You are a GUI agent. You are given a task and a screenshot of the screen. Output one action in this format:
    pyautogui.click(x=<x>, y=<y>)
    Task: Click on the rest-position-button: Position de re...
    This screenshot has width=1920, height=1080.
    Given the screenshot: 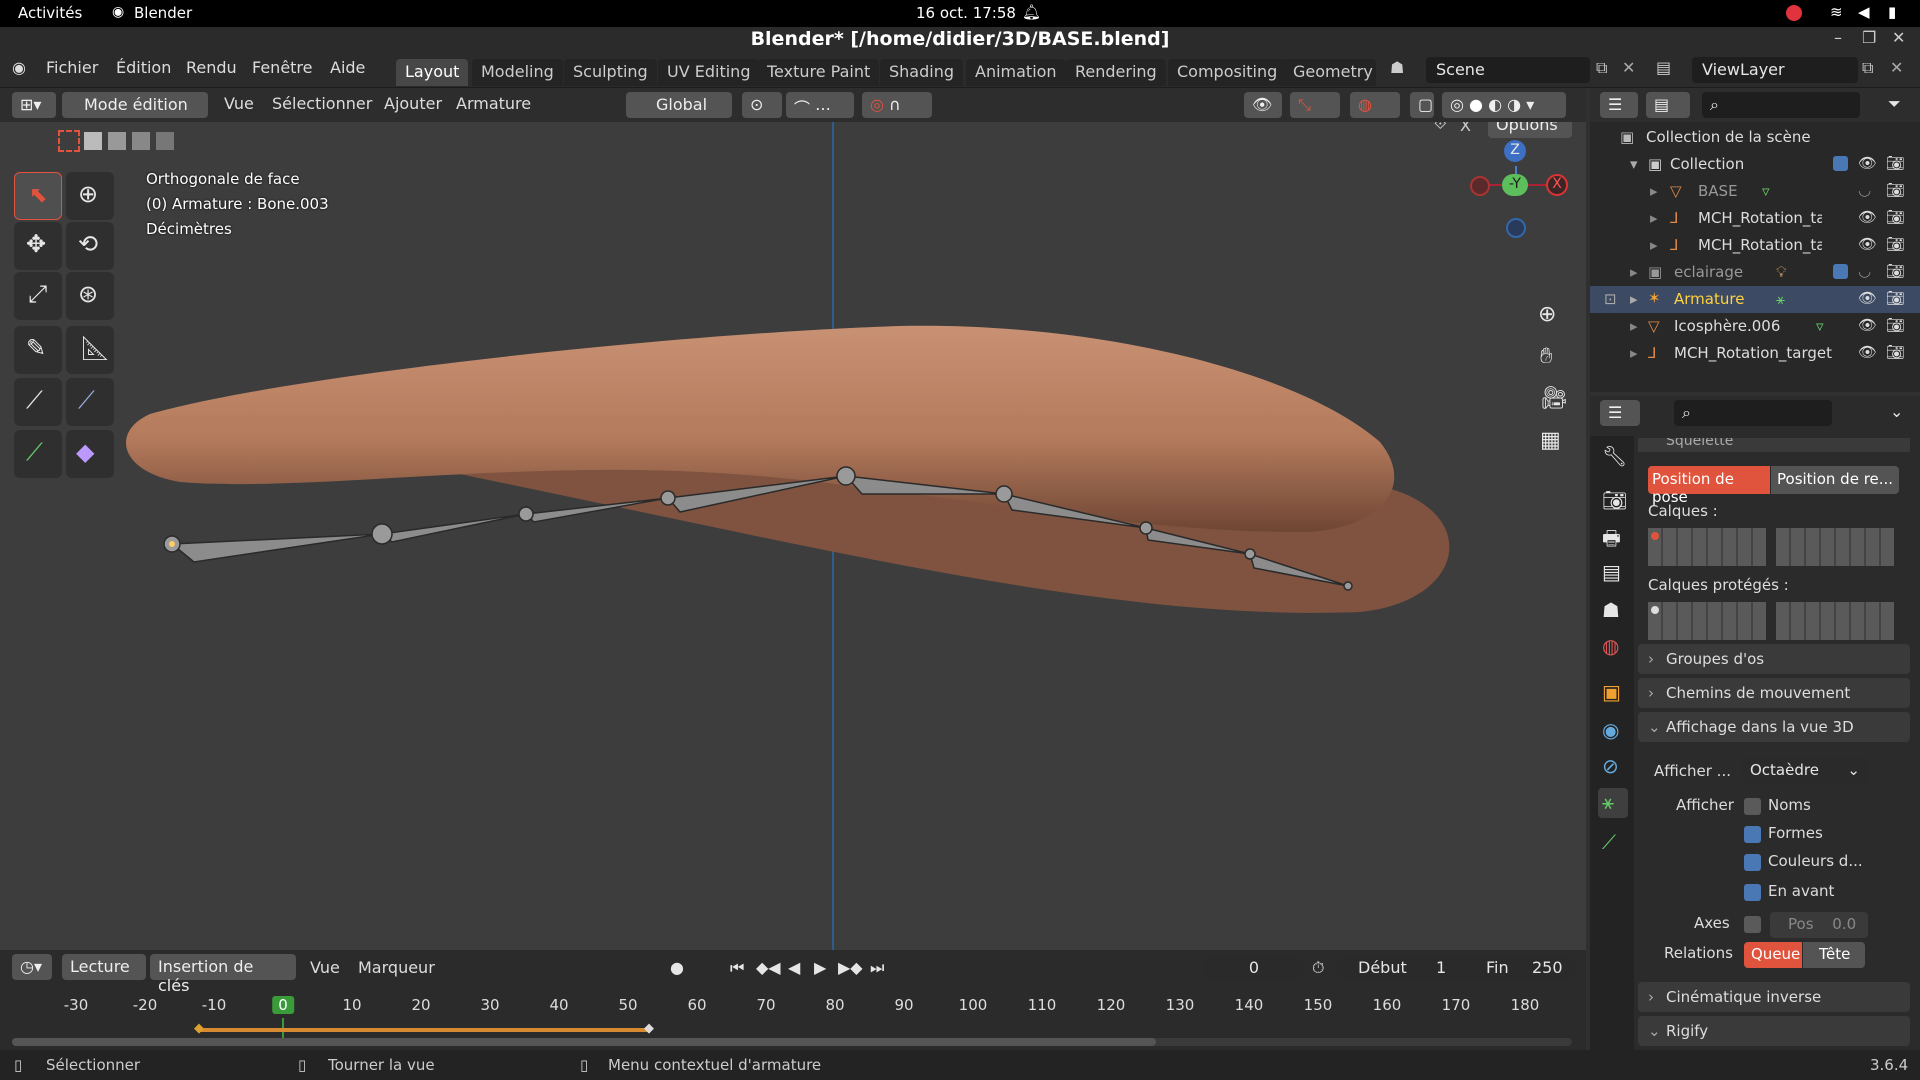 What is the action you would take?
    pyautogui.click(x=1835, y=480)
    